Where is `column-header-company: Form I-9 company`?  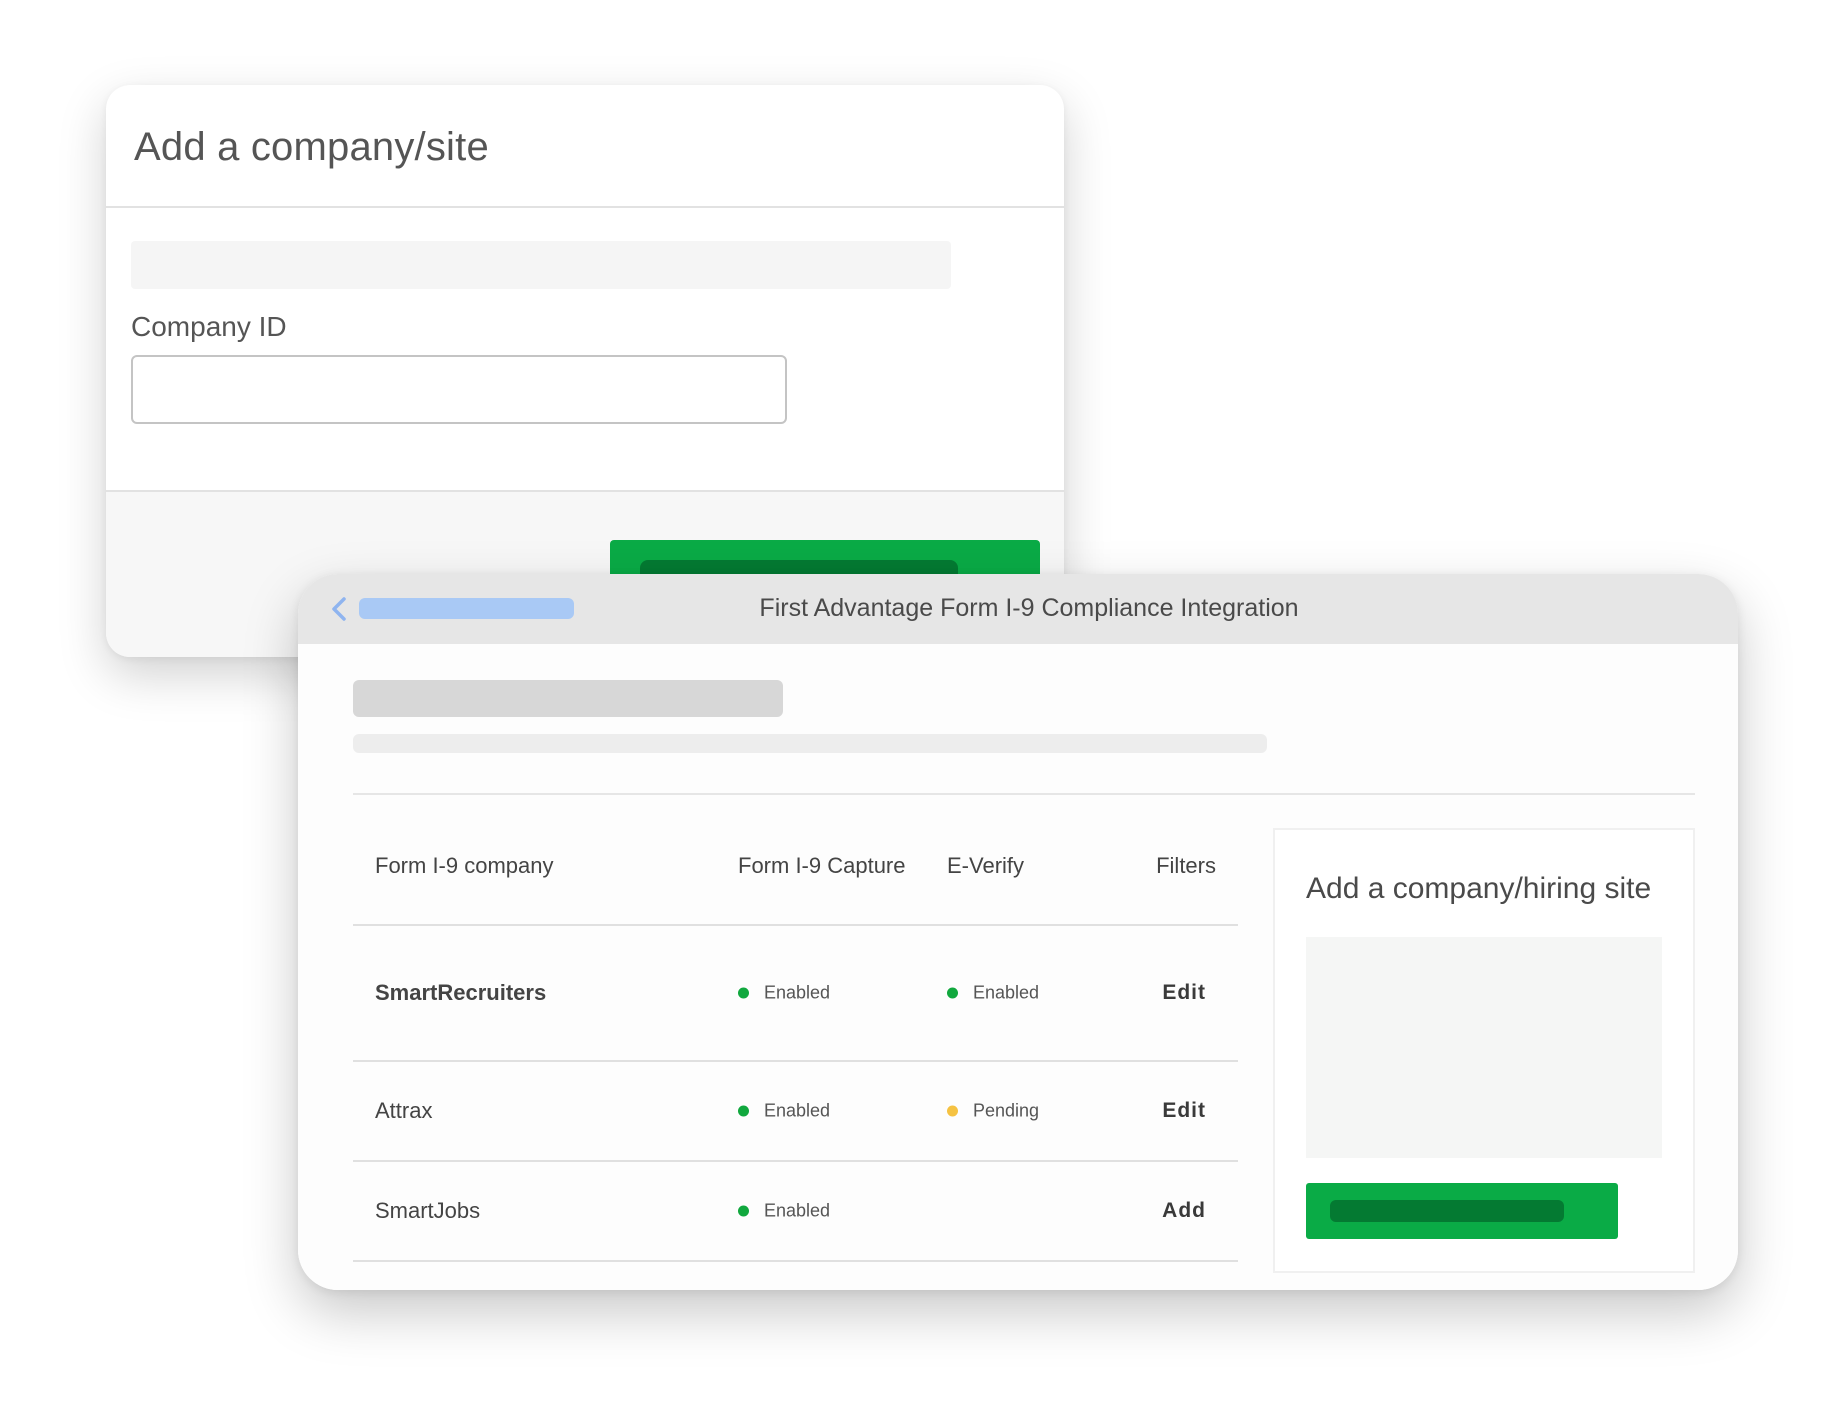 column-header-company: Form I-9 company is located at coordinates (464, 865).